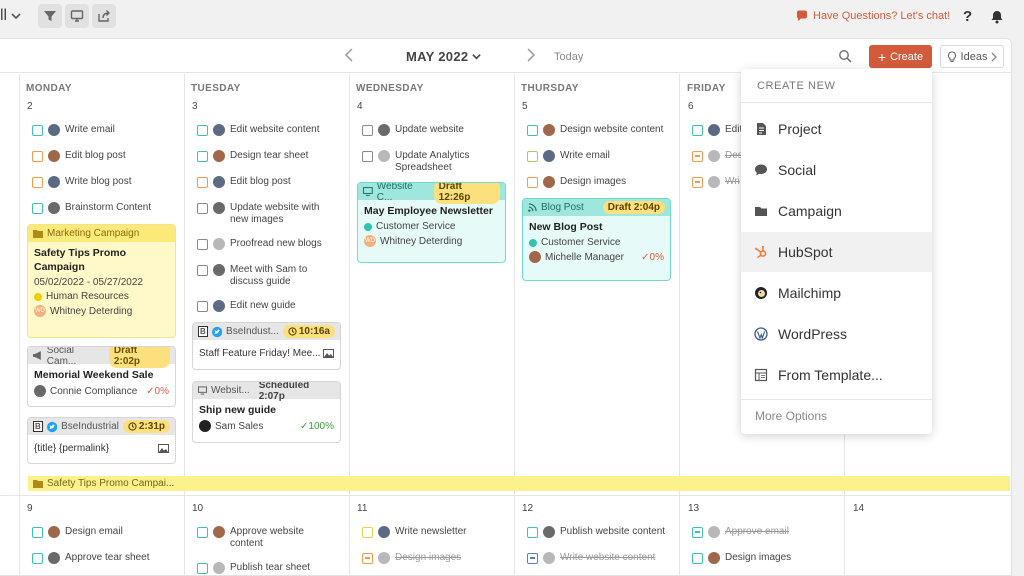 This screenshot has width=1024, height=576. I want to click on task-item: Proofread new blogs, so click(259, 244).